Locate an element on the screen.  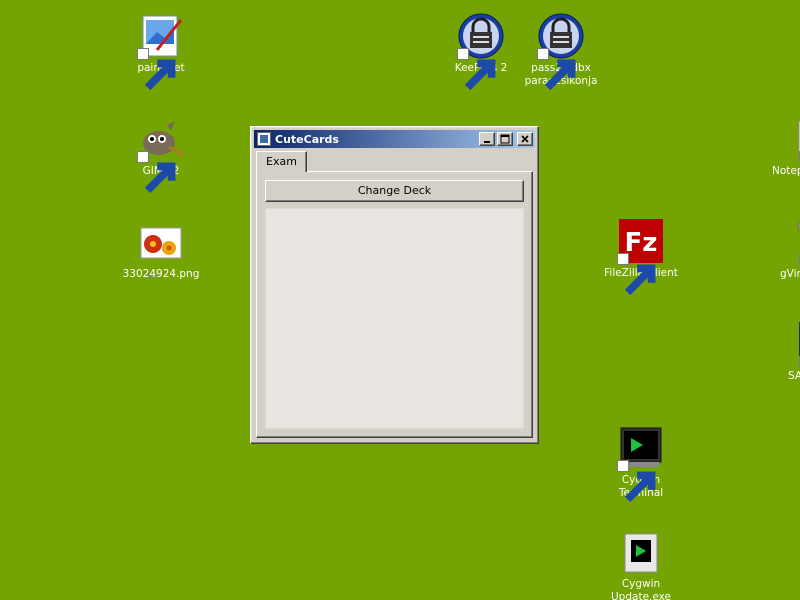
window-titlebar: CuteCards is located at coordinates (394, 139).